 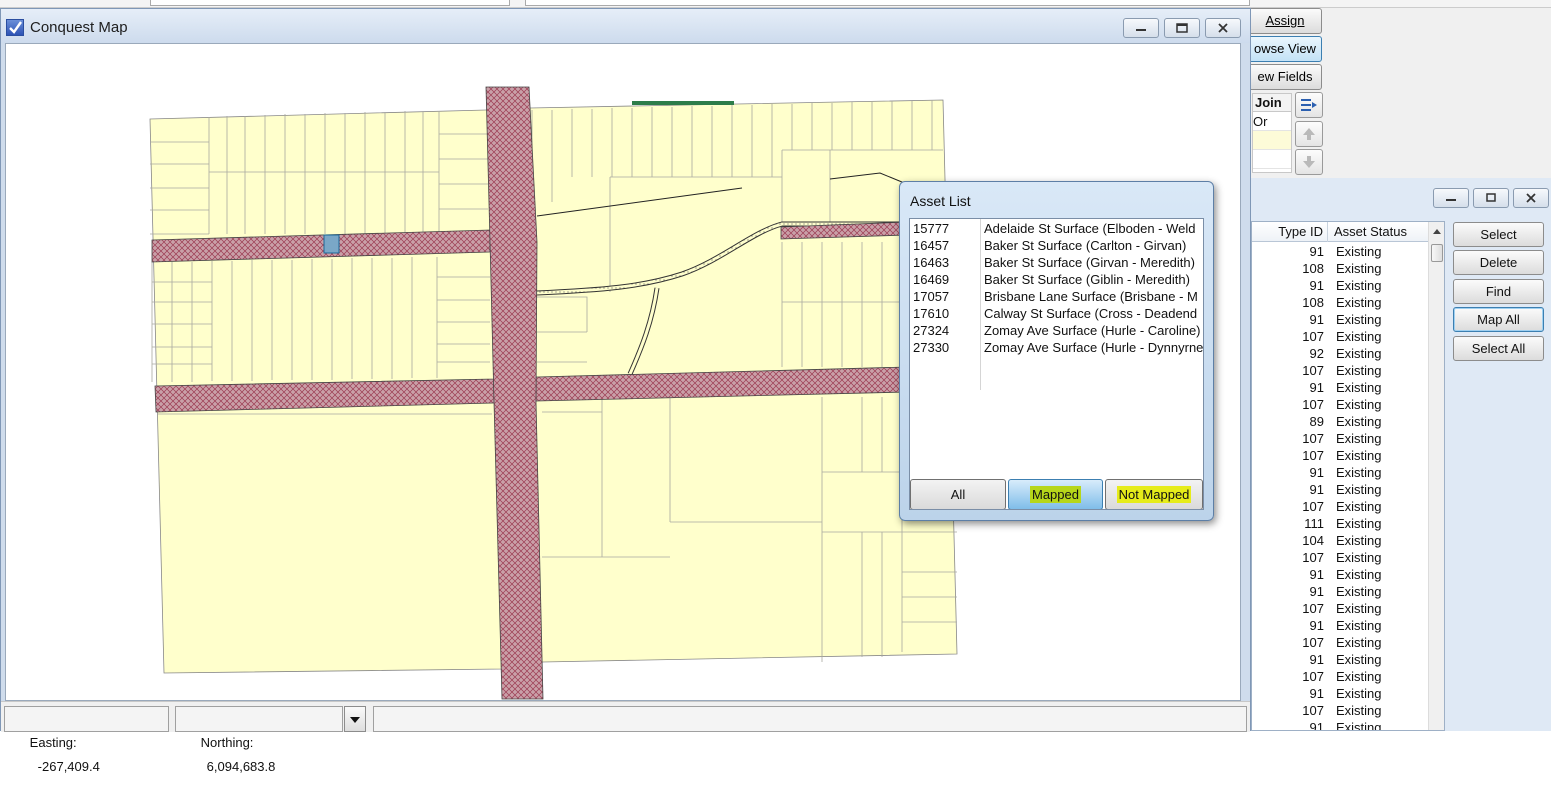 What do you see at coordinates (1341, 523) in the screenshot?
I see `table-row: 111 Existing` at bounding box center [1341, 523].